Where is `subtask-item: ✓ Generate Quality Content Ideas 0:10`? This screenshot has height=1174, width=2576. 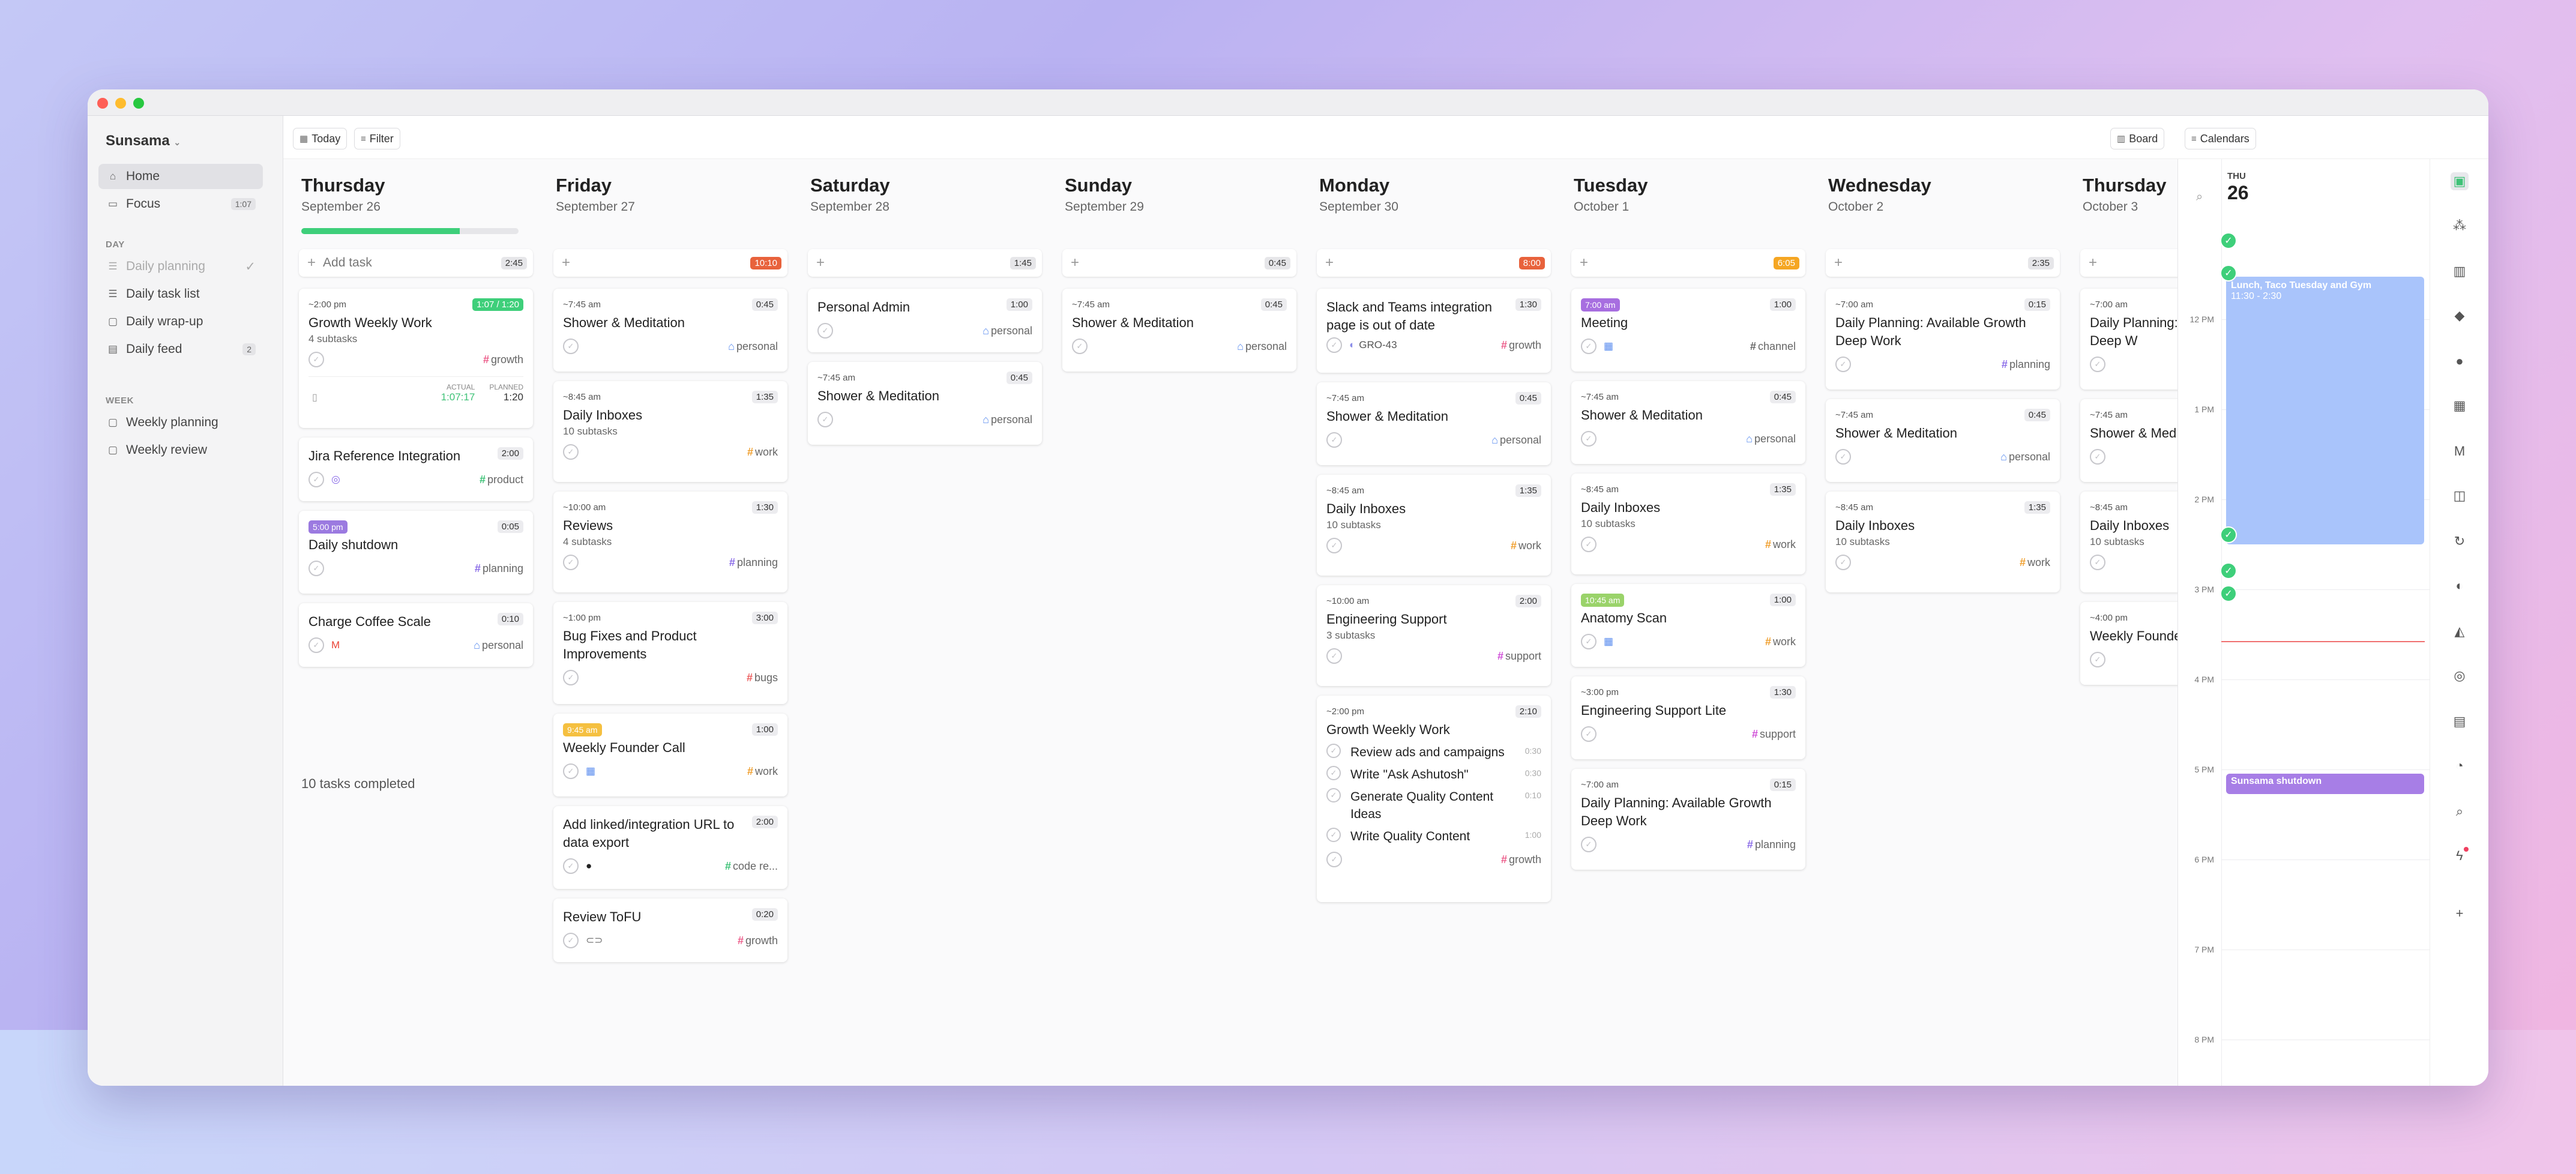 subtask-item: ✓ Generate Quality Content Ideas 0:10 is located at coordinates (1433, 805).